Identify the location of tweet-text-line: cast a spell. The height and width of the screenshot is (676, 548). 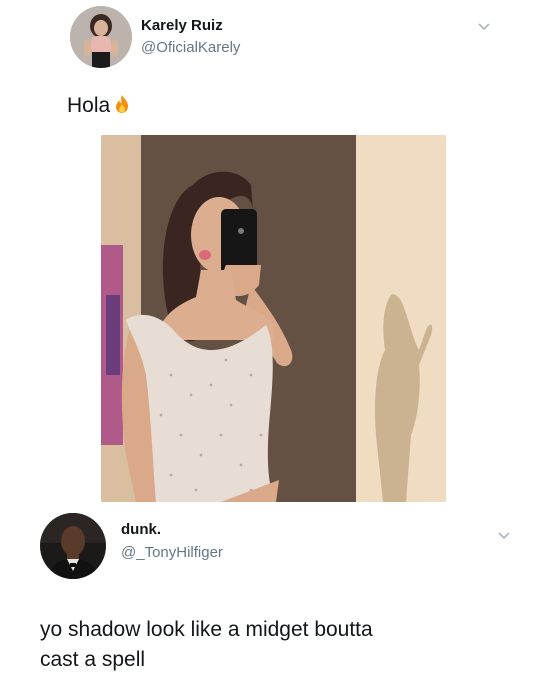
(93, 659).